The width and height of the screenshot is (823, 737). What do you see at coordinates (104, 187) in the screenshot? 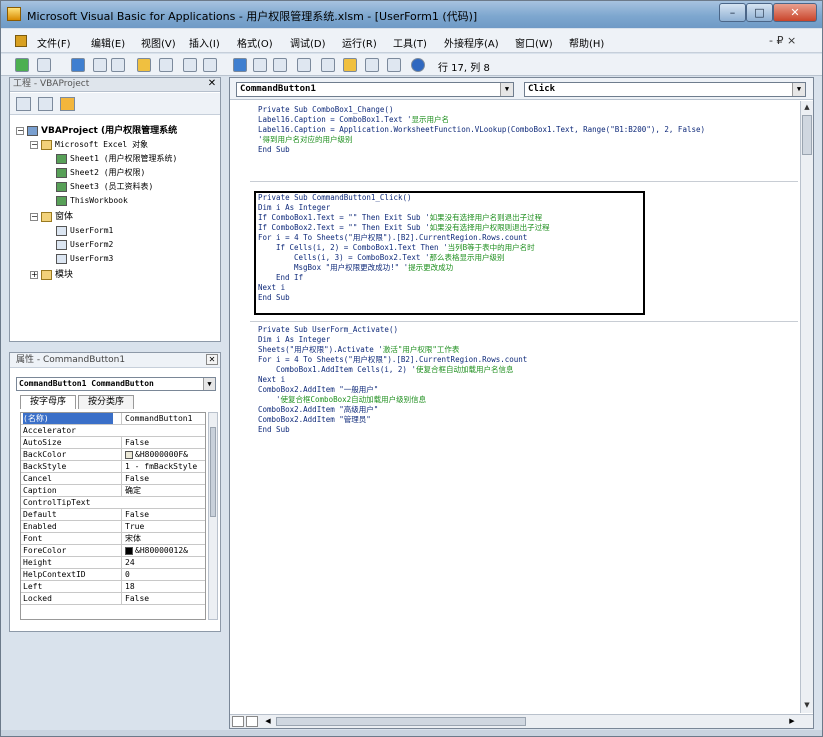
I see `tree-node-sheet3: Sheet3 (员工资料表)` at bounding box center [104, 187].